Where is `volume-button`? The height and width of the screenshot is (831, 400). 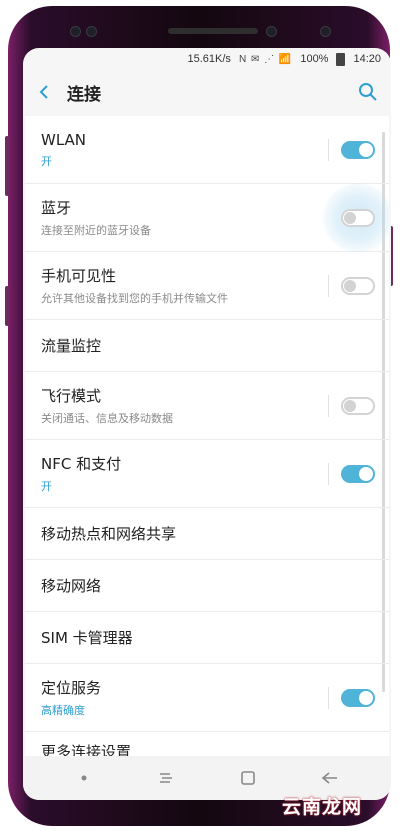 volume-button is located at coordinates (7, 306).